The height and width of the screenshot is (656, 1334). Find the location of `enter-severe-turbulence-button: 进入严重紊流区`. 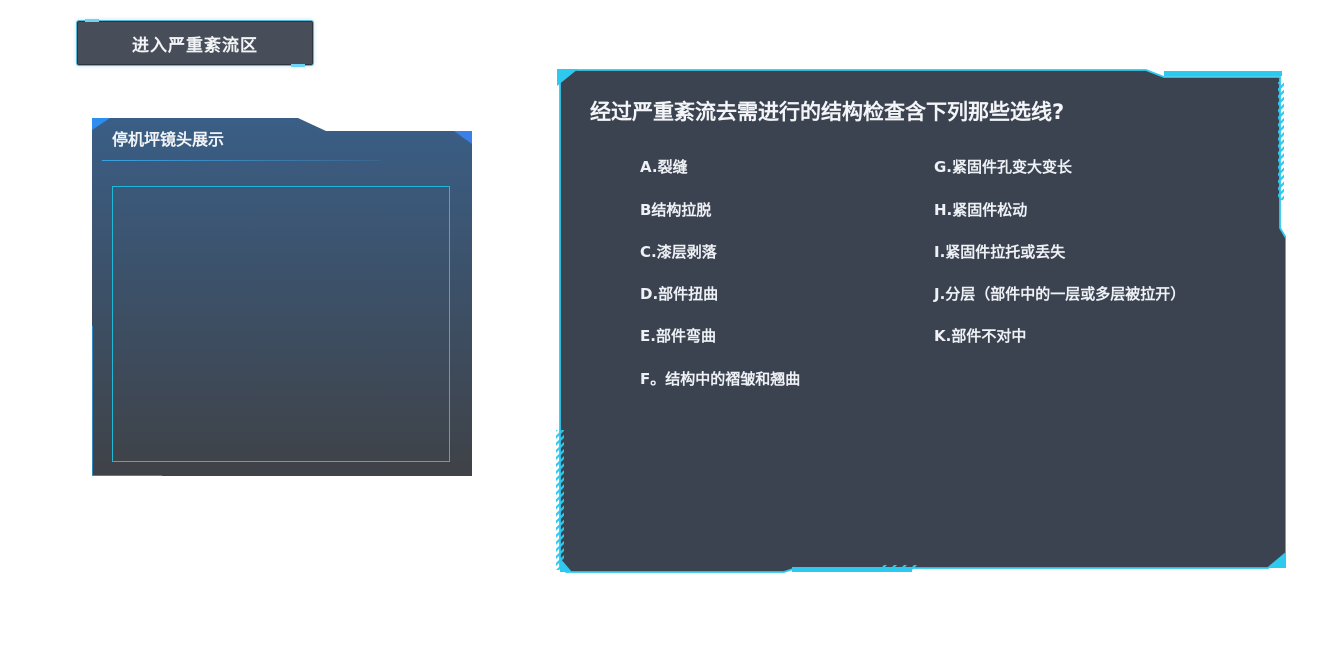

enter-severe-turbulence-button: 进入严重紊流区 is located at coordinates (195, 43).